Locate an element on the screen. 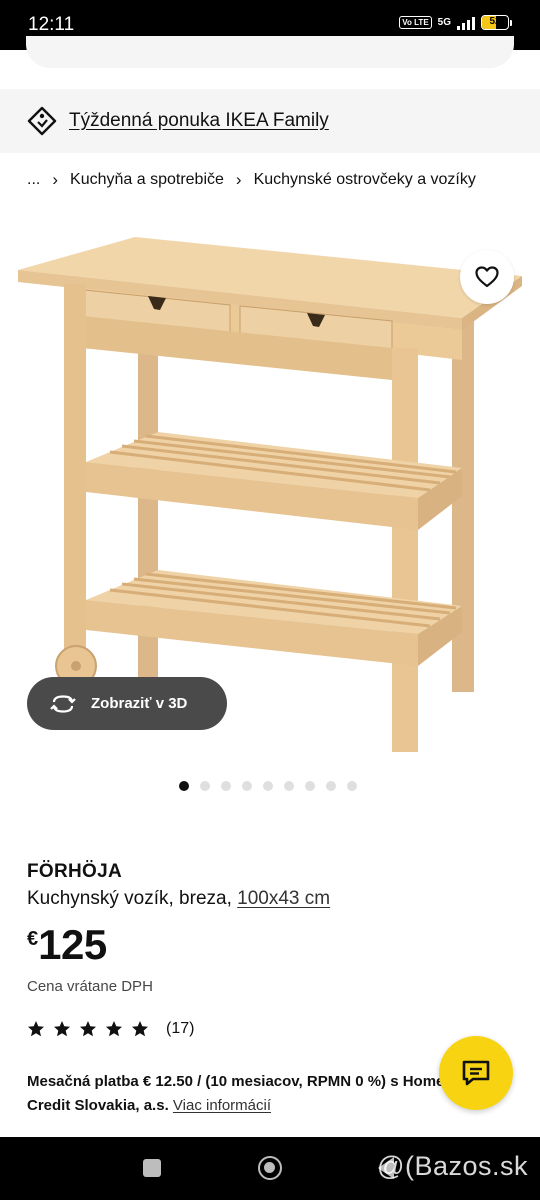 The width and height of the screenshot is (540, 1200). gallery-pagination is located at coordinates (268, 786).